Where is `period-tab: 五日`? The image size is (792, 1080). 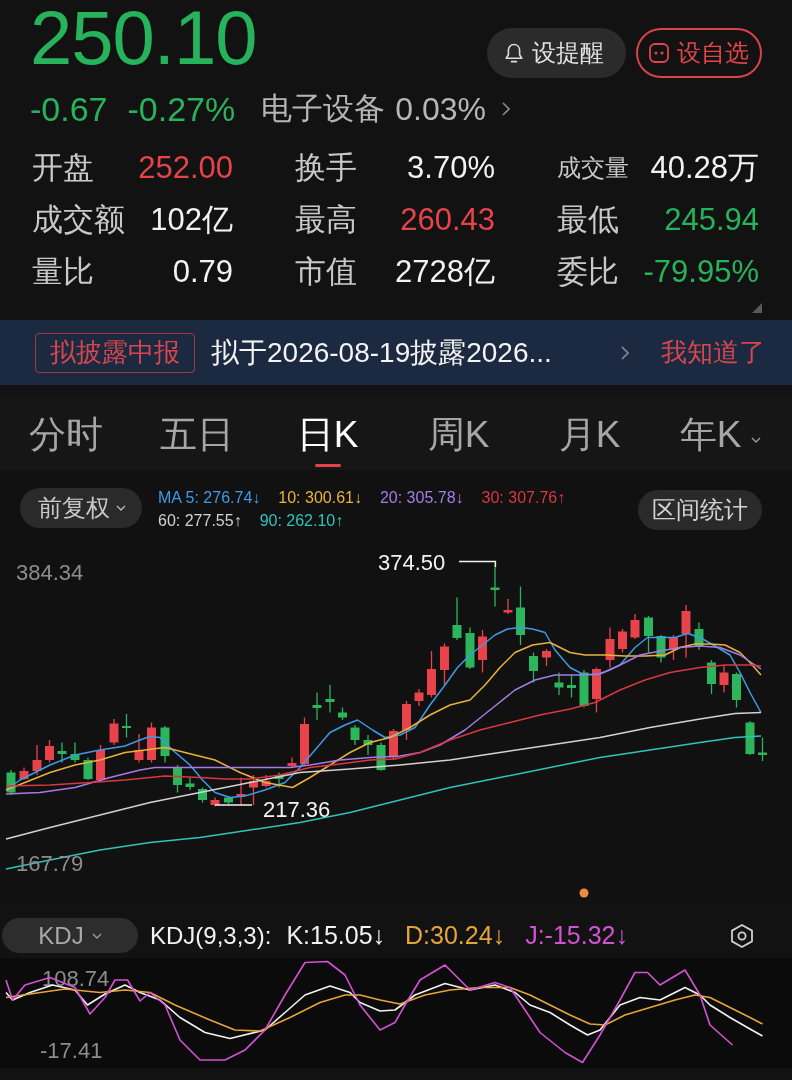
period-tab: 五日 is located at coordinates (196, 432).